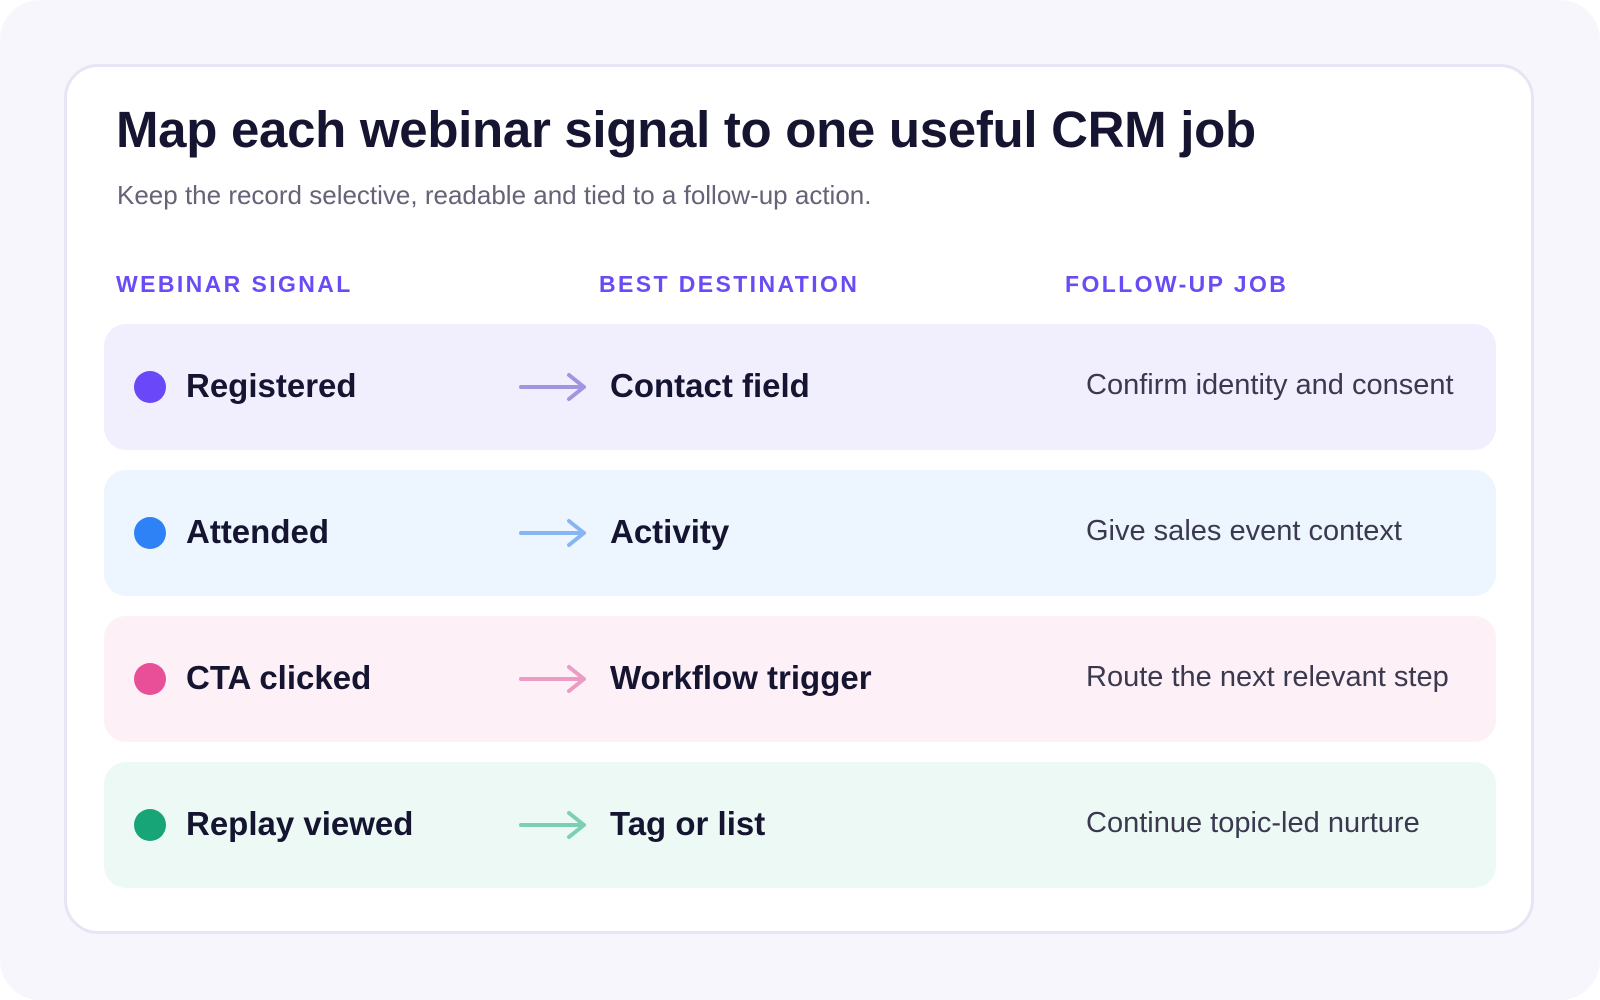 The height and width of the screenshot is (1000, 1600). Describe the element at coordinates (271, 385) in the screenshot. I see `signal-label: Registered` at that location.